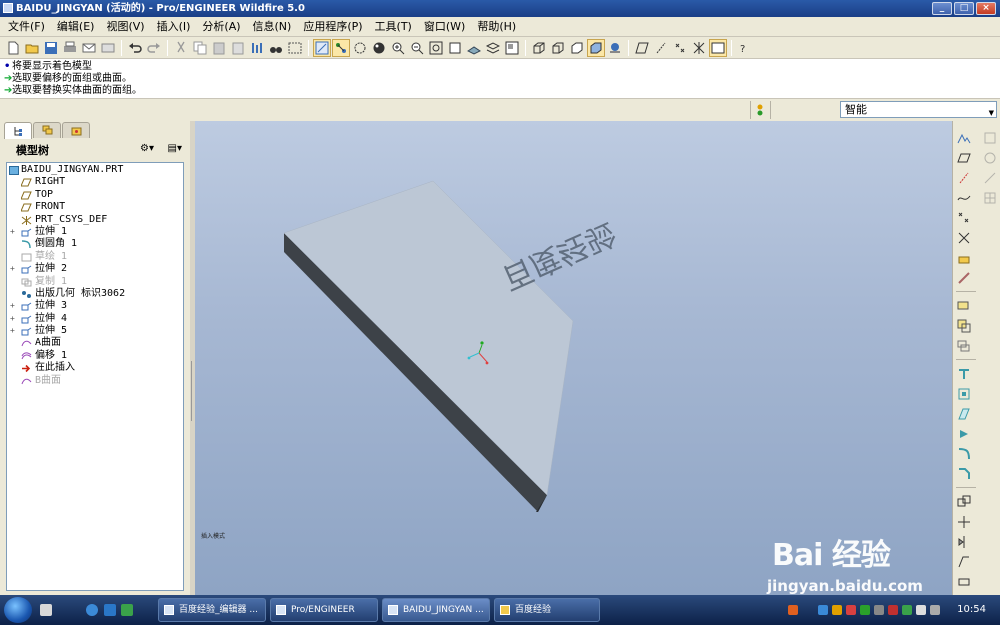  I want to click on tree-item: + 拉伸 3, so click(95, 306).